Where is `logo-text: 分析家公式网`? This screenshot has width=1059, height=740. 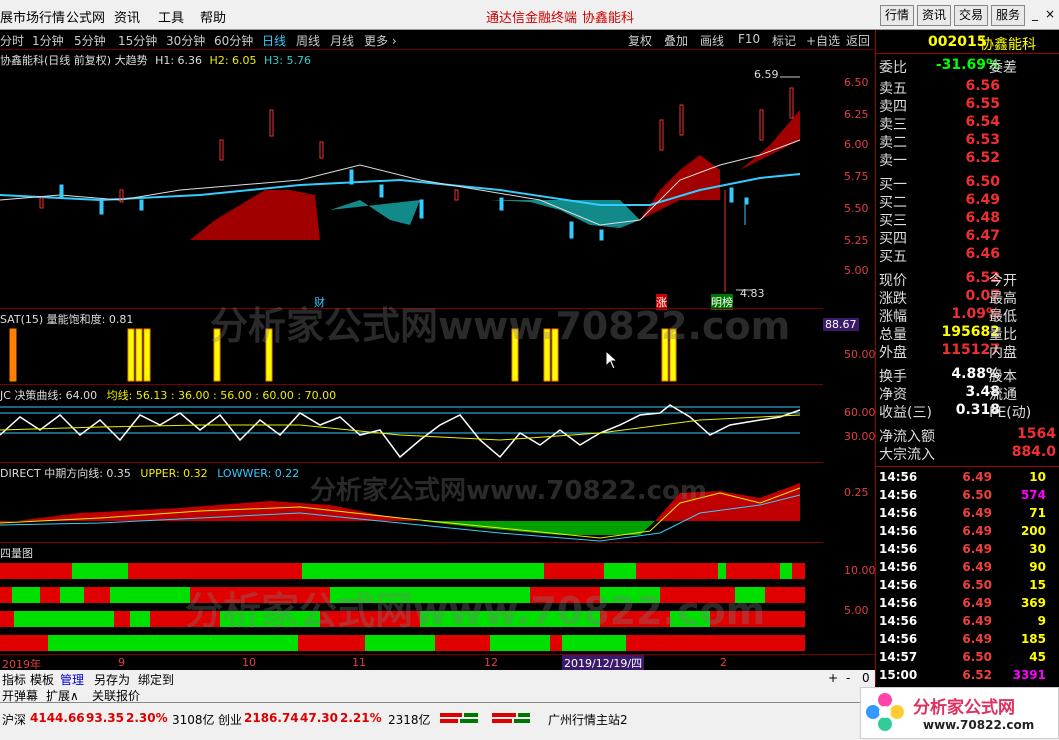 logo-text: 分析家公式网 is located at coordinates (964, 708).